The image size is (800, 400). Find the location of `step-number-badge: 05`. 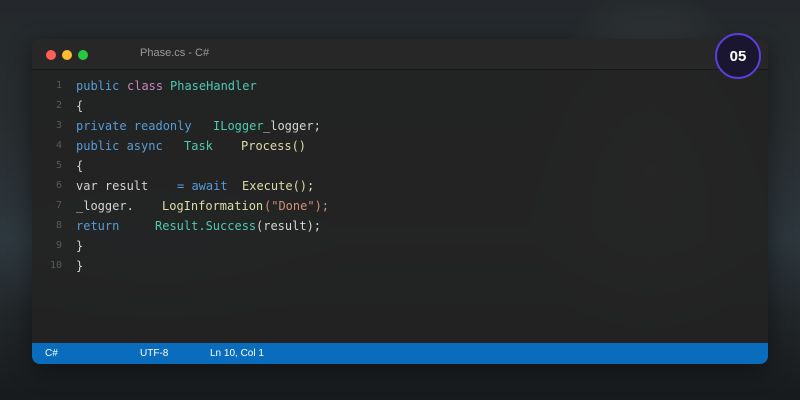

step-number-badge: 05 is located at coordinates (738, 56).